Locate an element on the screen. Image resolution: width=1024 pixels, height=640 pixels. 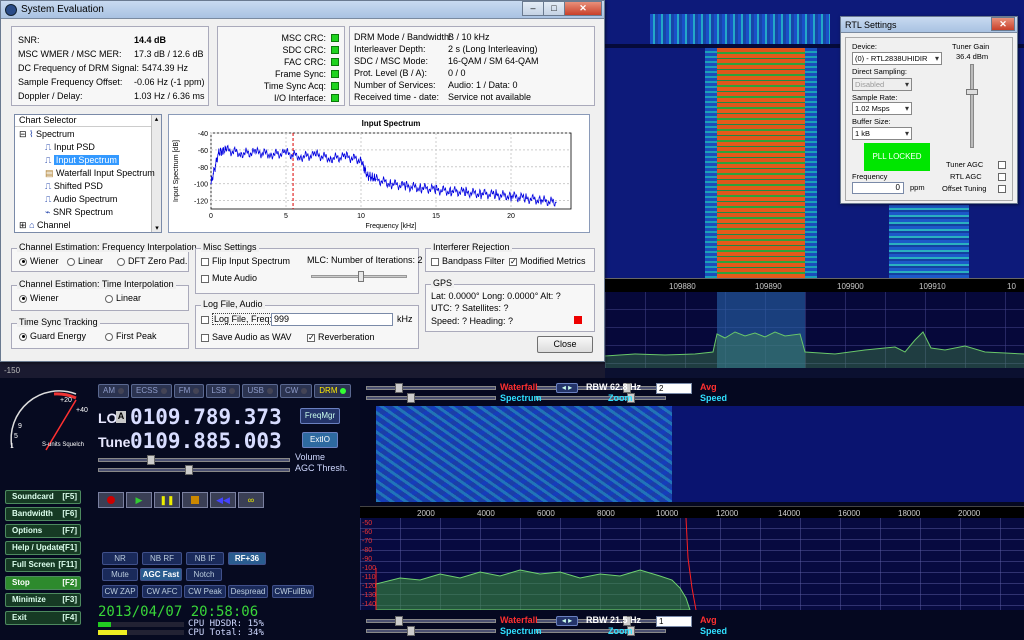
tree-item-snr-spectrum: ⌁ SNR Spectrum is located at coordinates (79, 212).